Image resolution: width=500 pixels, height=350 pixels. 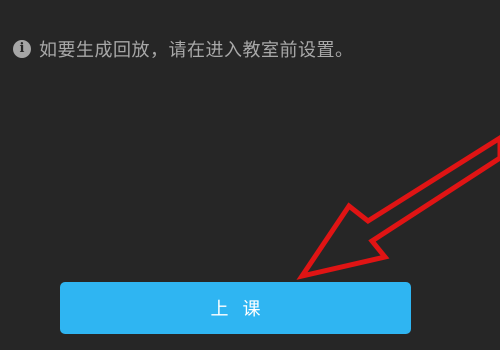 What do you see at coordinates (235, 308) in the screenshot?
I see `start-class-button: 上课` at bounding box center [235, 308].